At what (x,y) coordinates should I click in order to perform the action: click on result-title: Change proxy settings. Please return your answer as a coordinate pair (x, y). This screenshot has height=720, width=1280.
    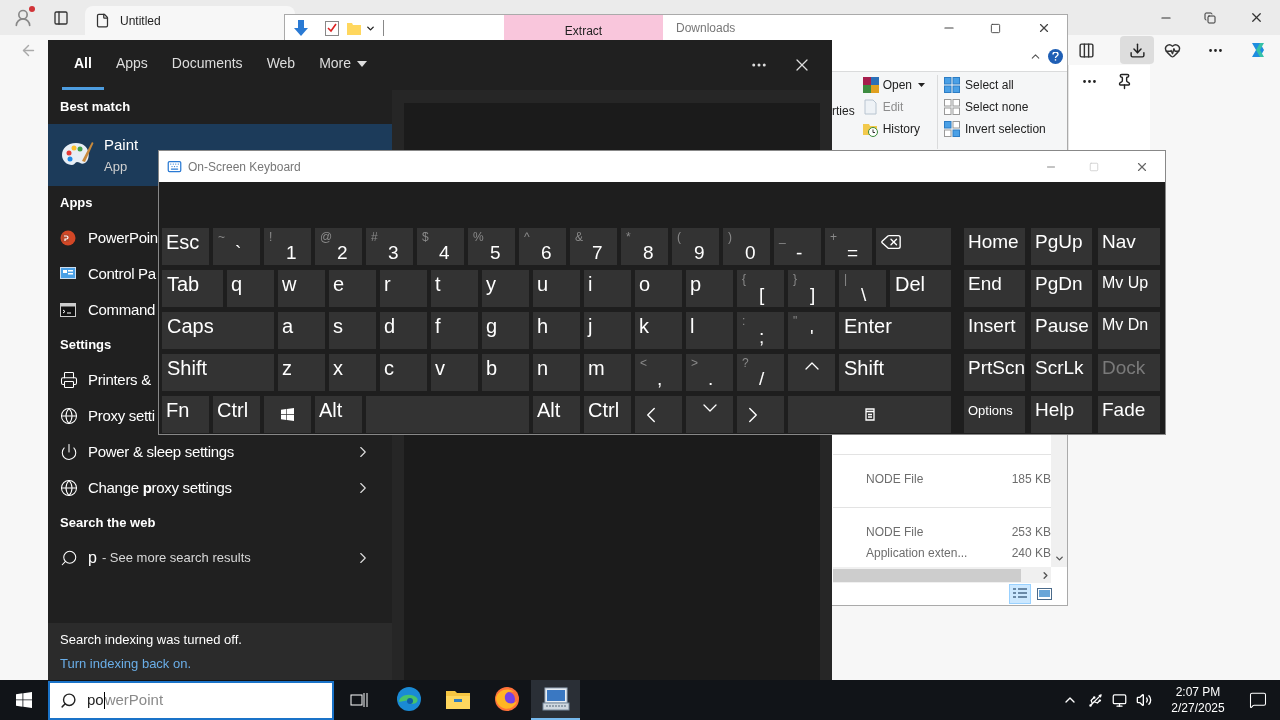
    Looking at the image, I should click on (160, 487).